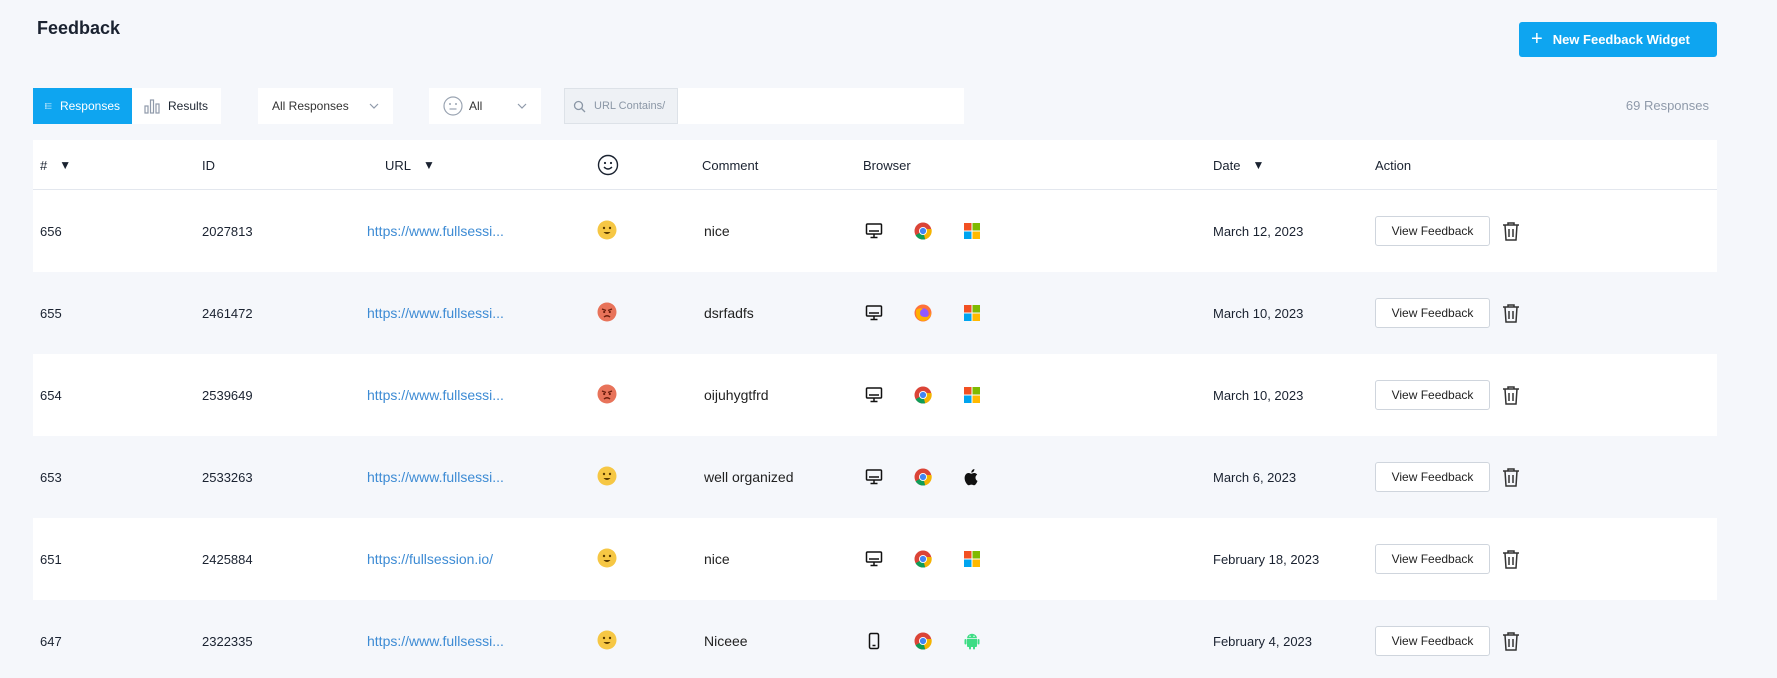 Image resolution: width=1777 pixels, height=678 pixels. I want to click on column-header-id-label: ID, so click(208, 165).